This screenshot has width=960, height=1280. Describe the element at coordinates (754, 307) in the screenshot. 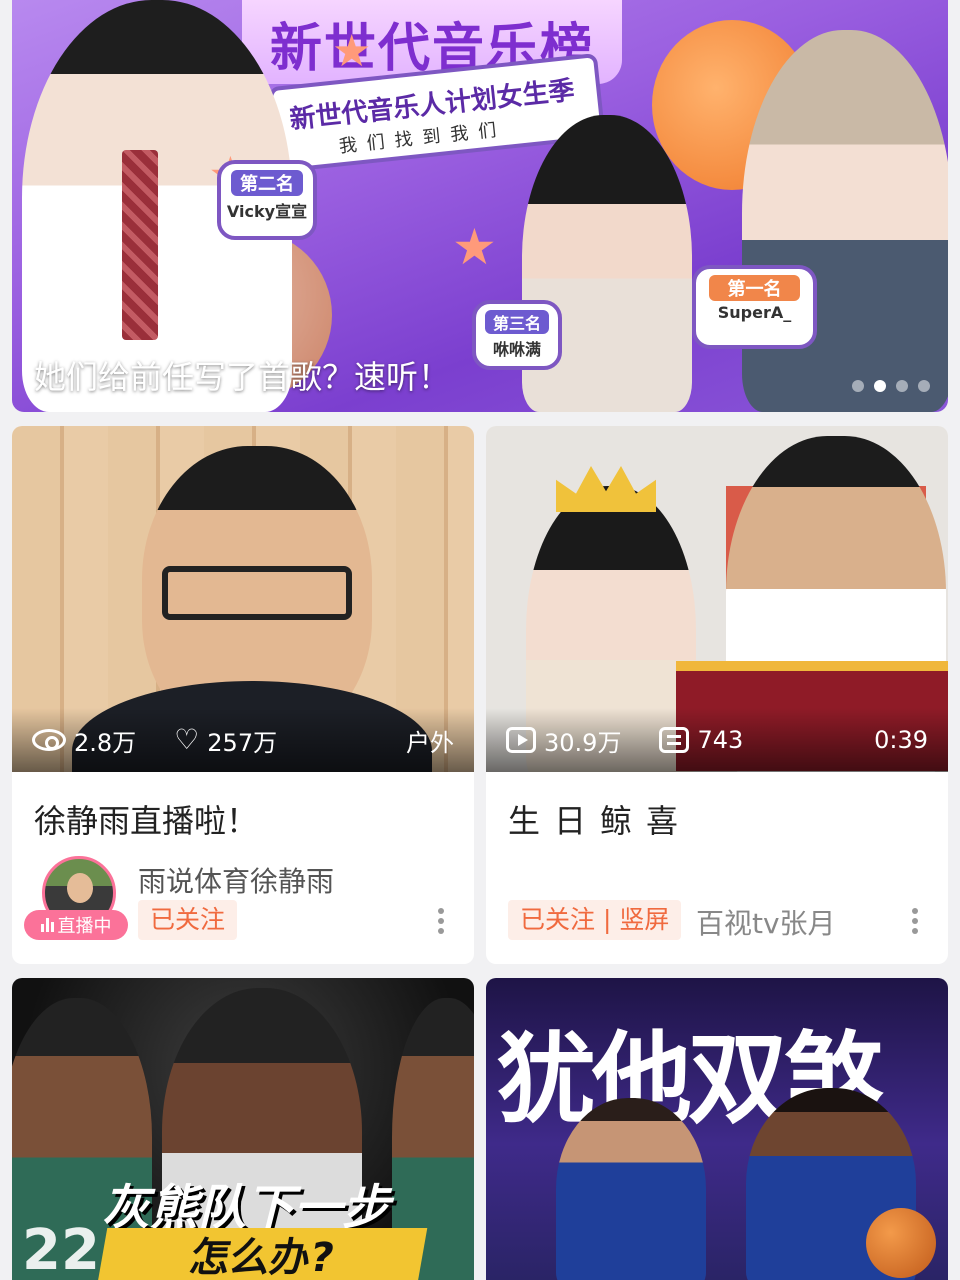

I see `rank-tag-first: 第一名 SuperA_` at that location.